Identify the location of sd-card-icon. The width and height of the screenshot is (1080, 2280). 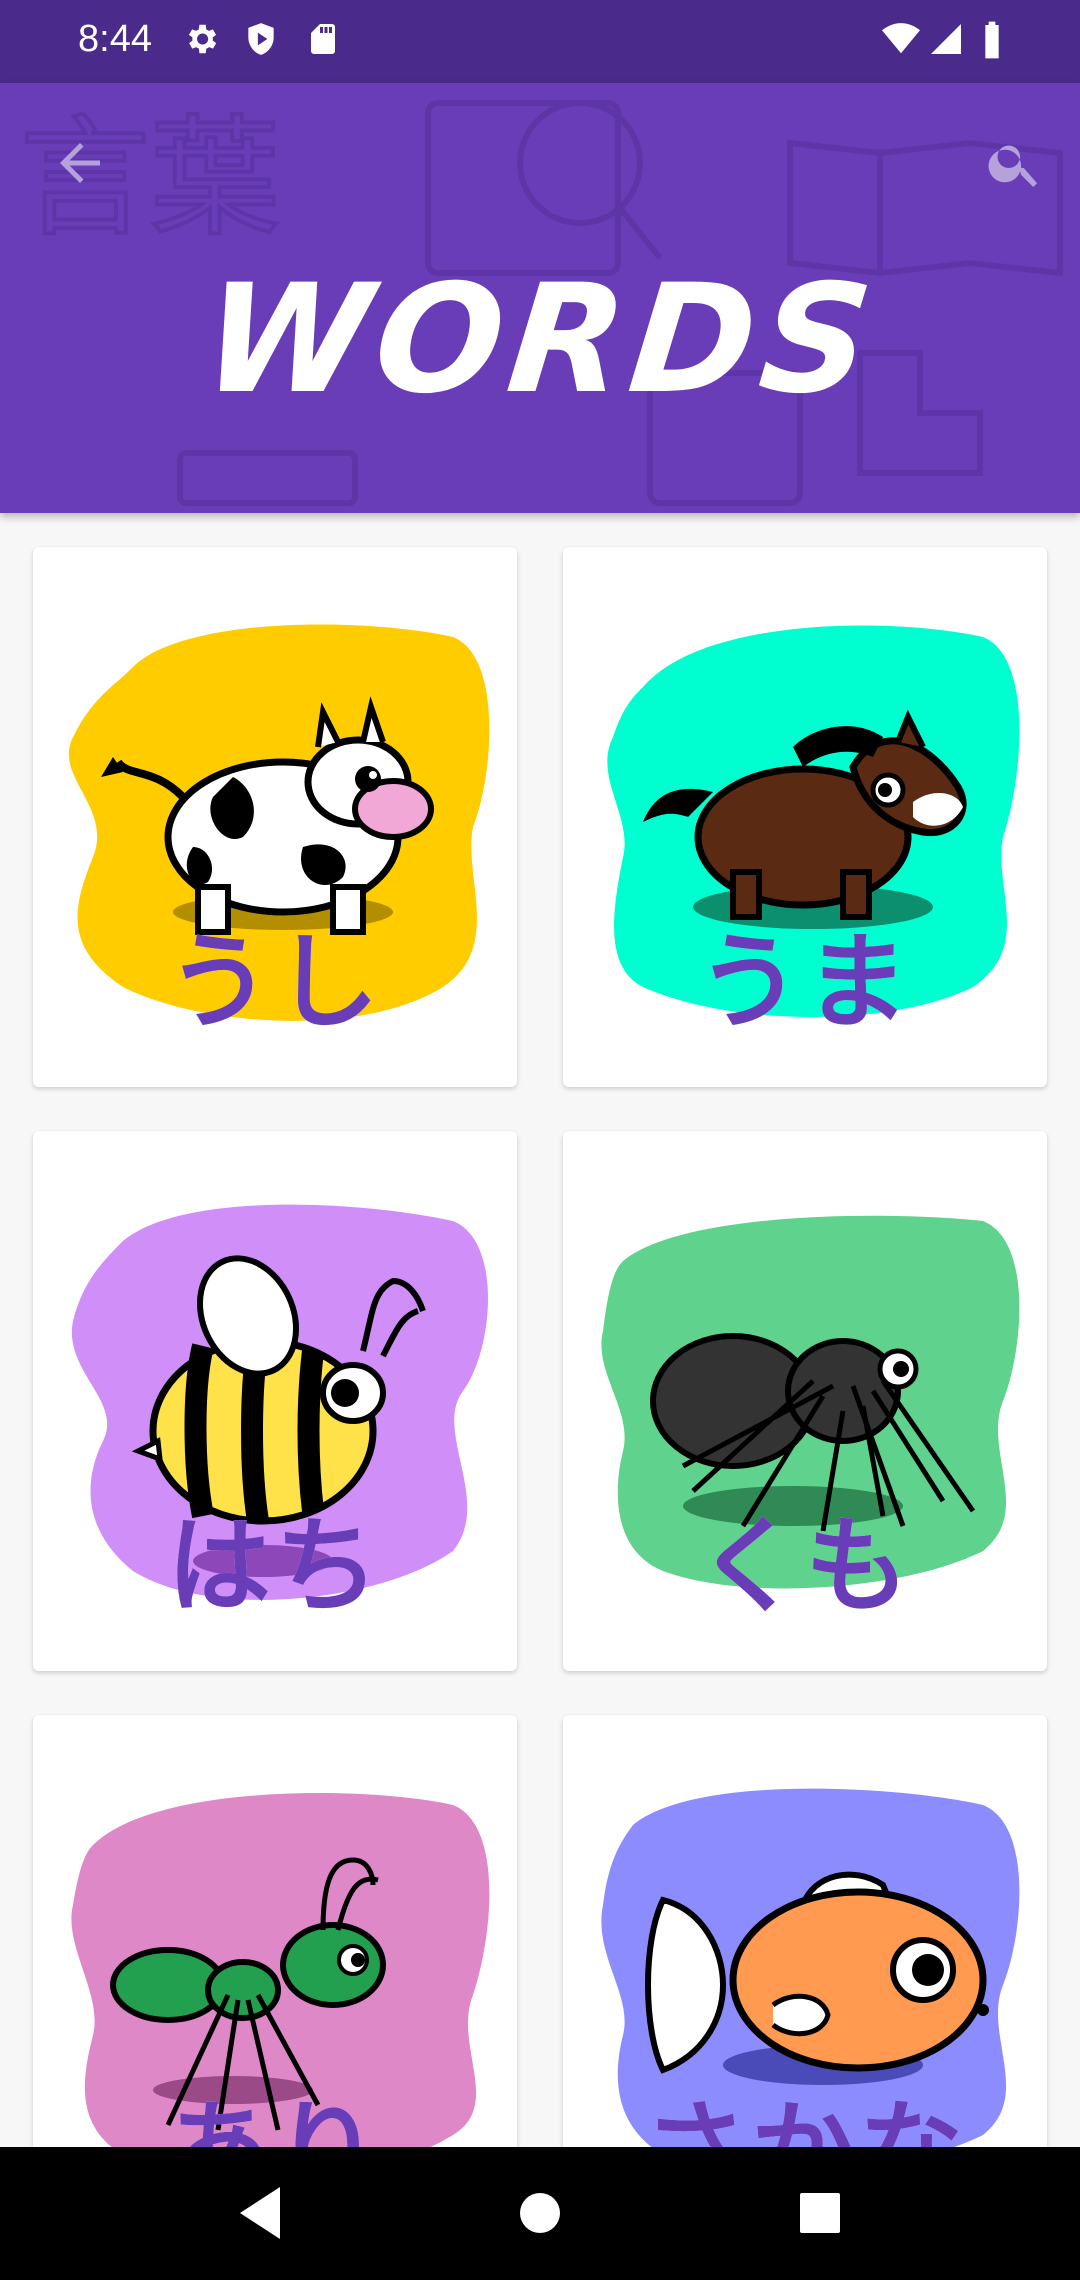
(323, 41).